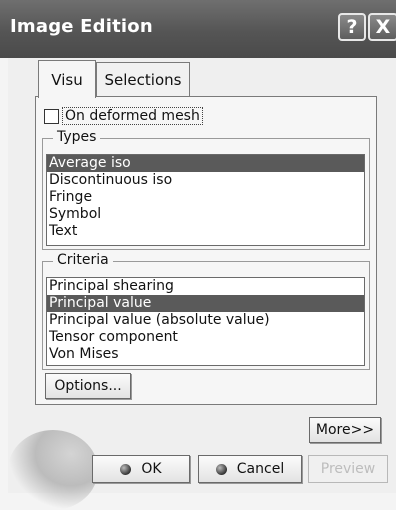 The height and width of the screenshot is (510, 396). Describe the element at coordinates (221, 469) in the screenshot. I see `cancel-icon` at that location.